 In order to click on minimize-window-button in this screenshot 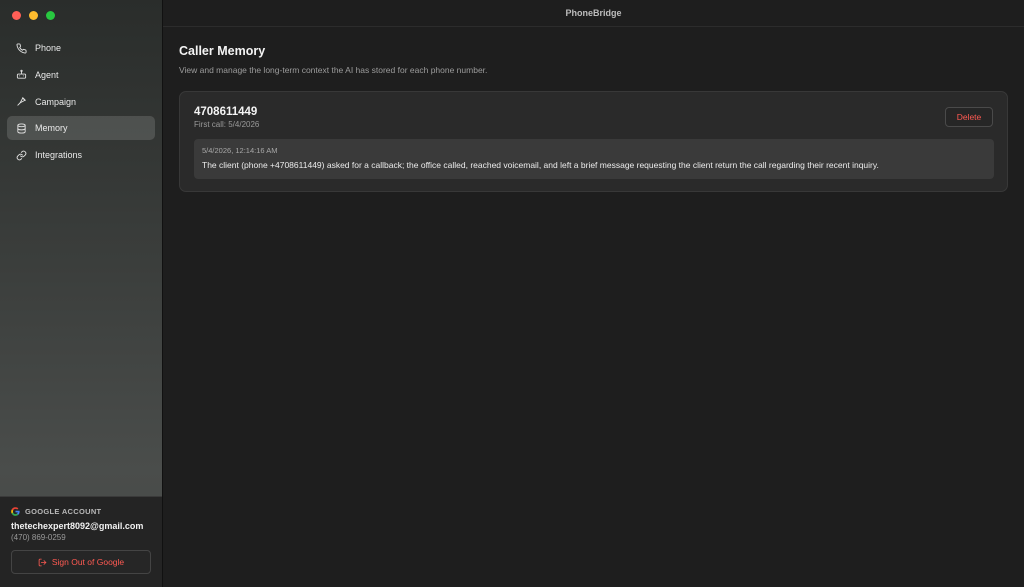, I will do `click(33, 15)`.